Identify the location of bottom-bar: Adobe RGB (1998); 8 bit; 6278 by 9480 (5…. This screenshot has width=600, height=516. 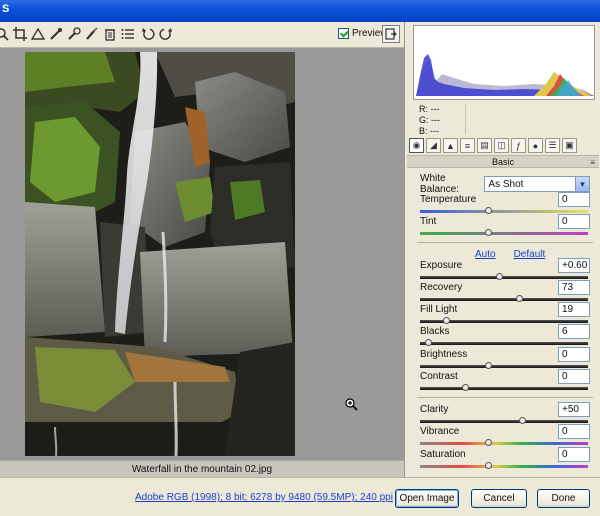
(300, 496).